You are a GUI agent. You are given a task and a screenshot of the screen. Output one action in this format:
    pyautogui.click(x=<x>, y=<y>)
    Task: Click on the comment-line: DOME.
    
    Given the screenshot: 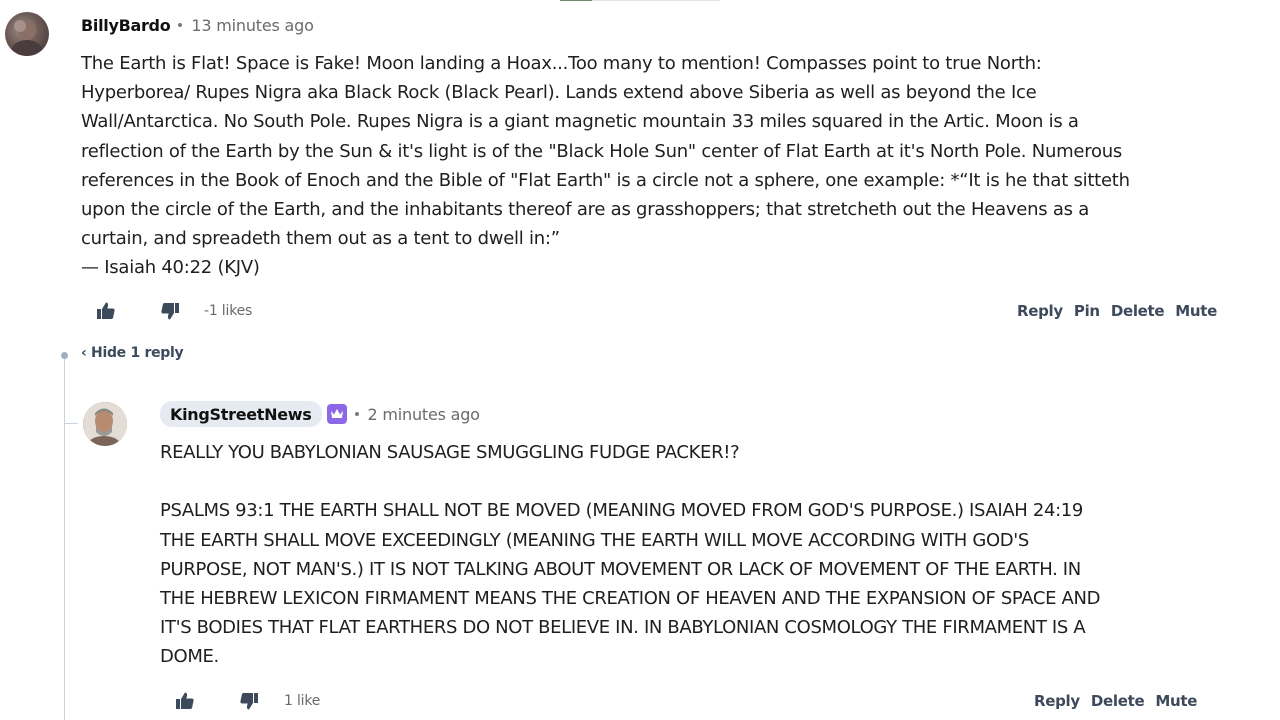 What is the action you would take?
    pyautogui.click(x=189, y=657)
    